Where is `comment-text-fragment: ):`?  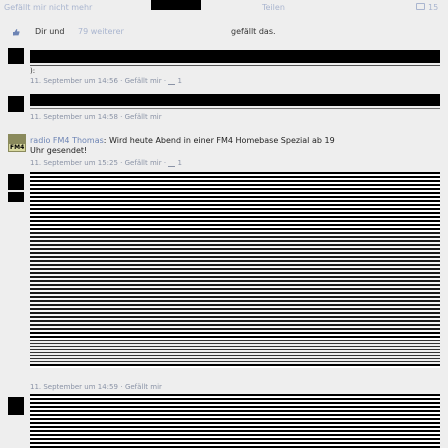 comment-text-fragment: ): is located at coordinates (33, 71).